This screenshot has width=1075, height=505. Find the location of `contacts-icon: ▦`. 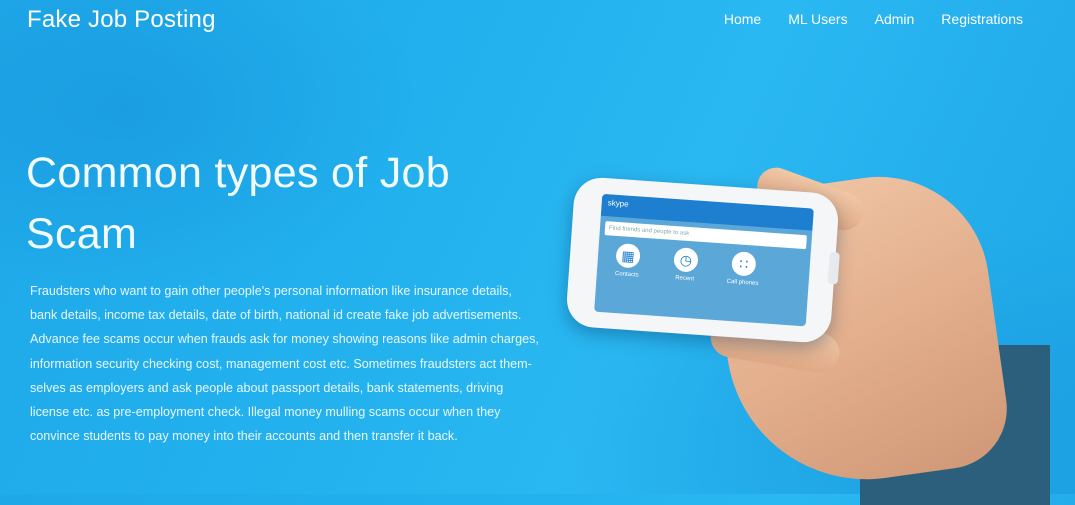

contacts-icon: ▦ is located at coordinates (628, 255).